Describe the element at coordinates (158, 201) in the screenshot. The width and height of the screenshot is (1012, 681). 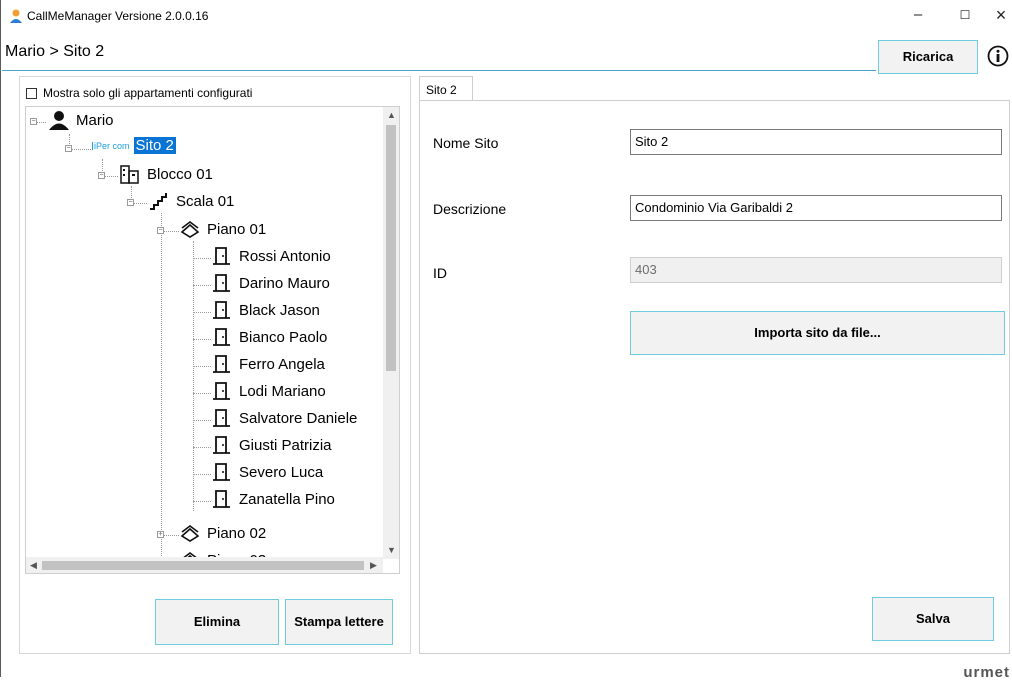
I see `stairs-icon` at that location.